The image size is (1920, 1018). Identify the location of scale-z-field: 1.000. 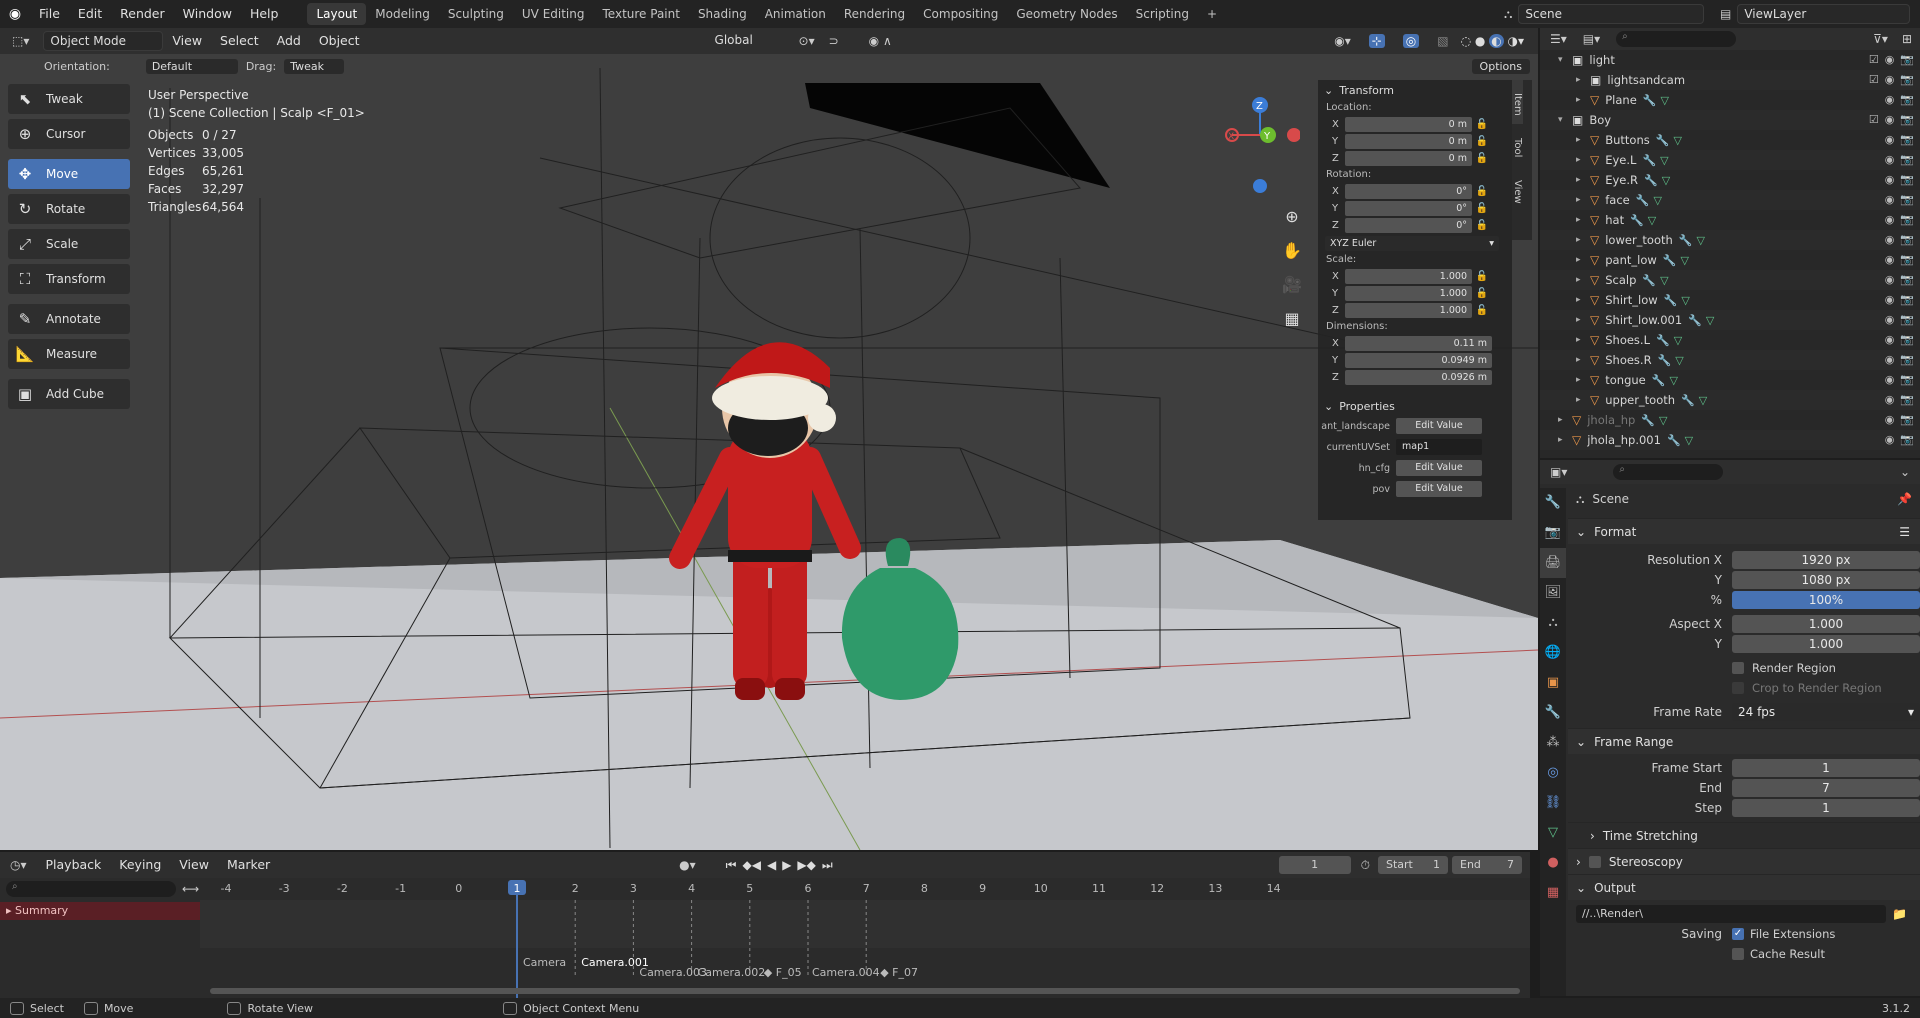
(1408, 310).